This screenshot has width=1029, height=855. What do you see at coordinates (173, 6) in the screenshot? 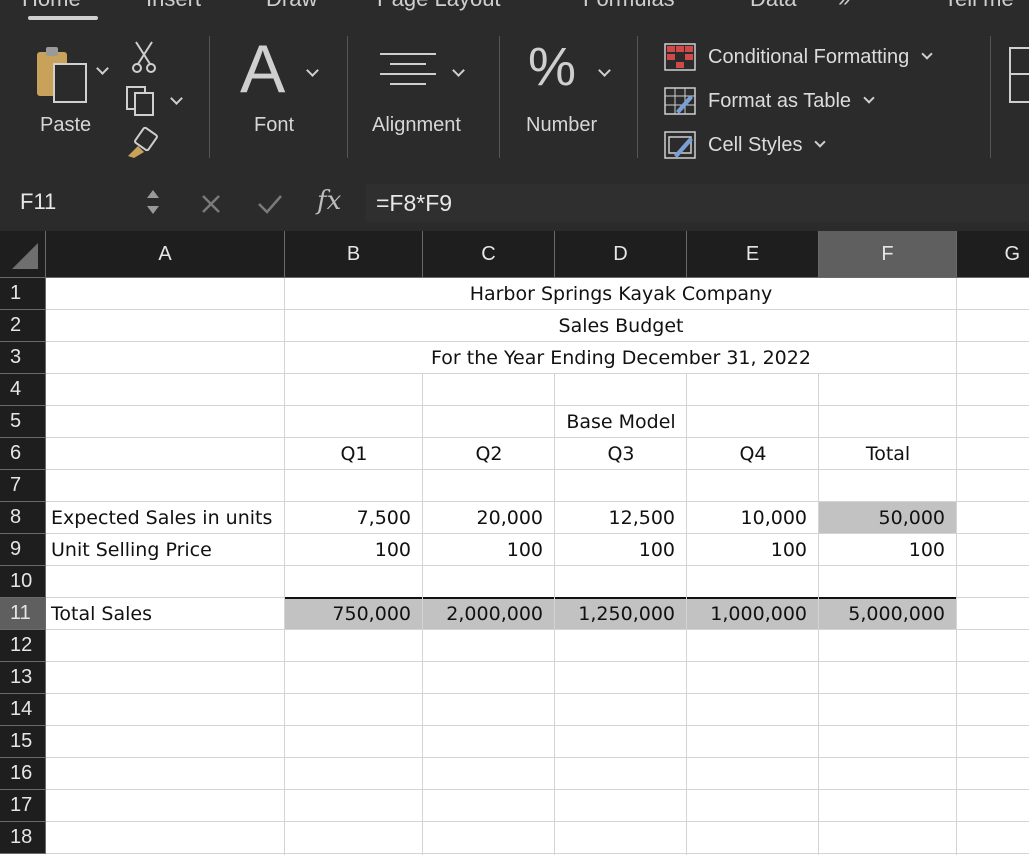
I see `tab-insert: Insert` at bounding box center [173, 6].